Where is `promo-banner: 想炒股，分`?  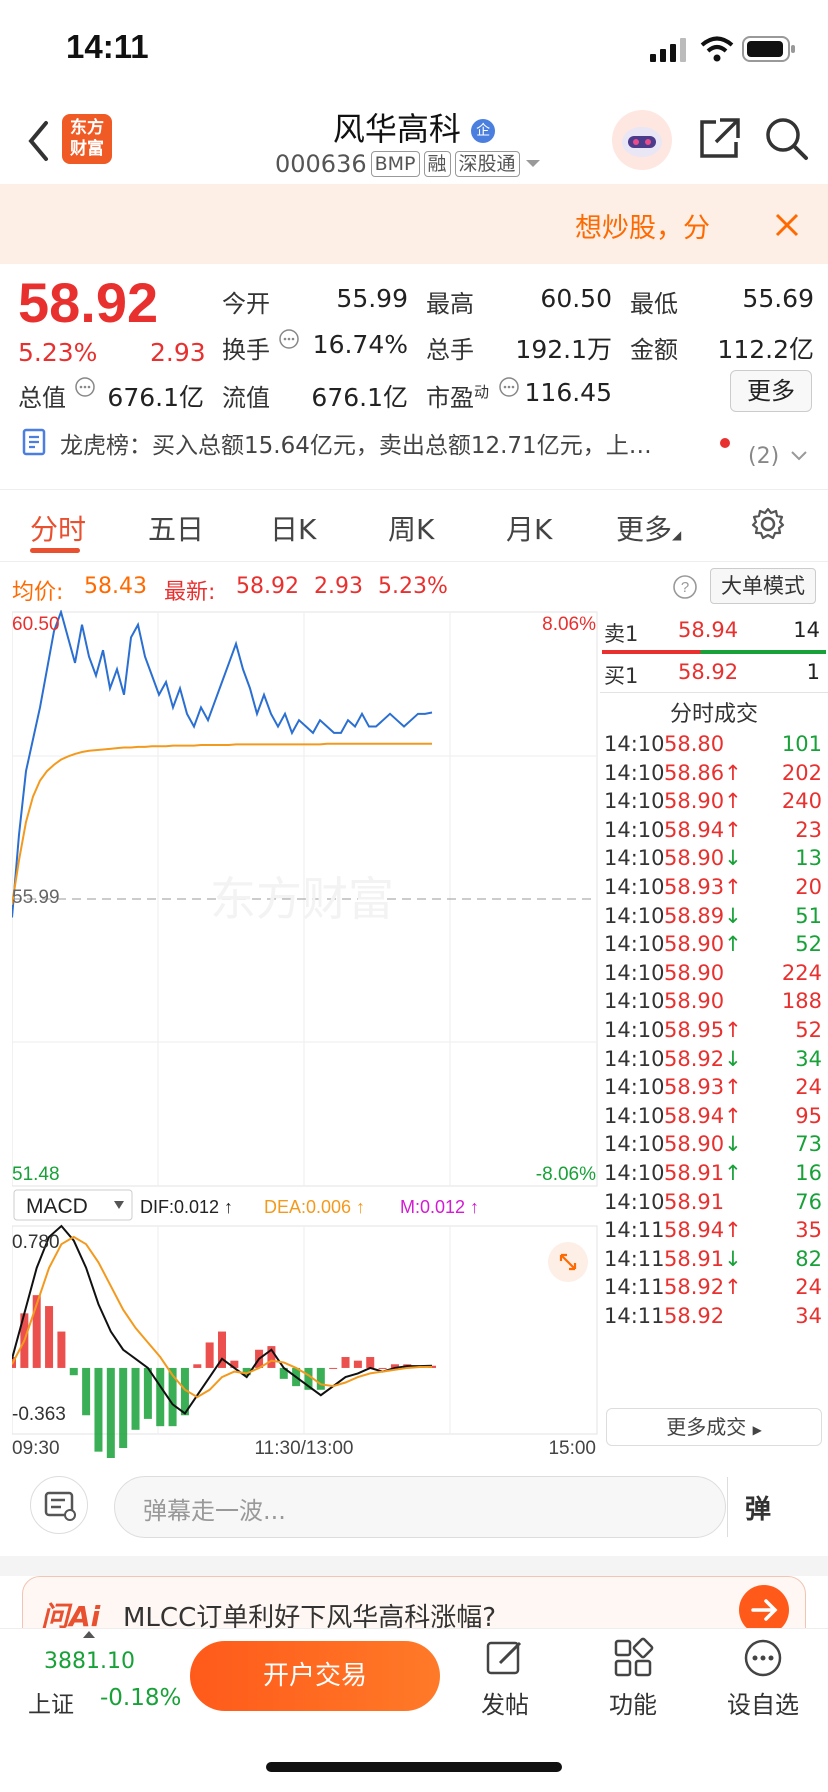 promo-banner: 想炒股，分 is located at coordinates (414, 224).